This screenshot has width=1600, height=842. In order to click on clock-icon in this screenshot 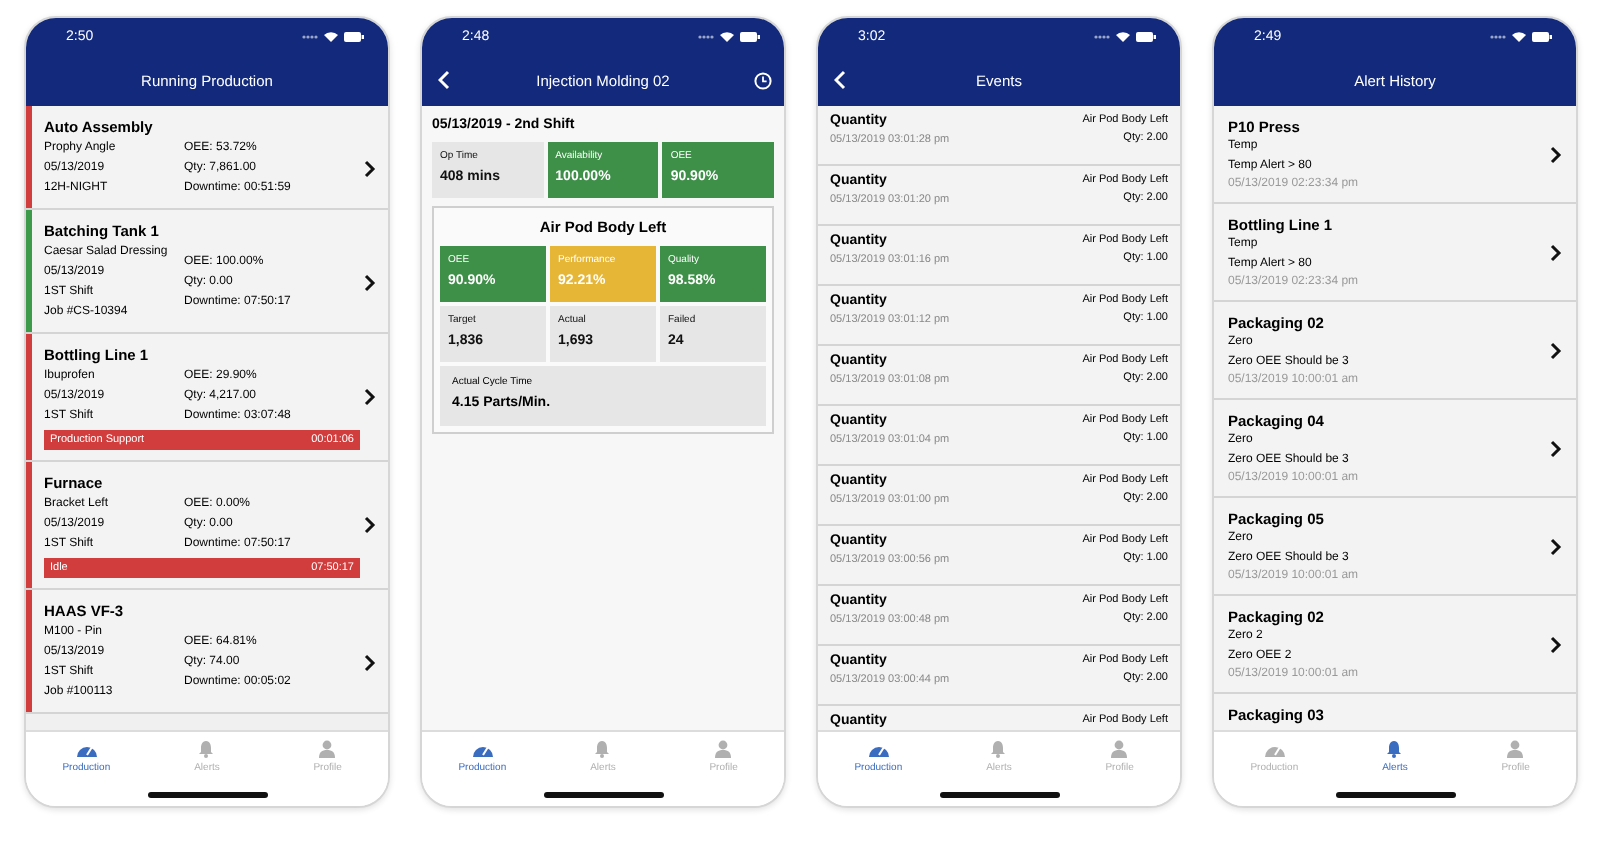, I will do `click(762, 80)`.